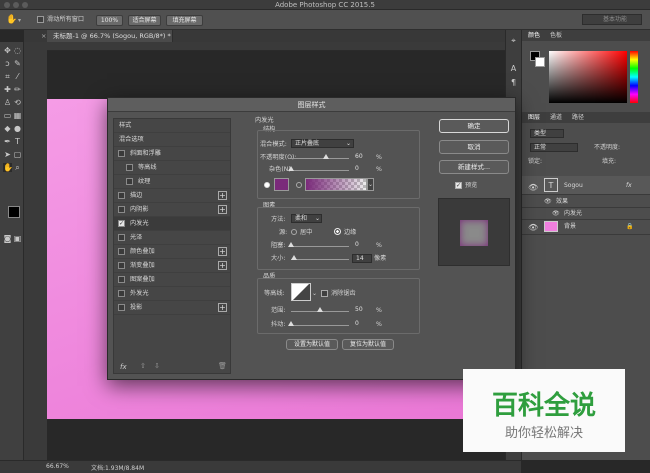  Describe the element at coordinates (172, 280) in the screenshot. I see `style-item: 图案叠加` at that location.